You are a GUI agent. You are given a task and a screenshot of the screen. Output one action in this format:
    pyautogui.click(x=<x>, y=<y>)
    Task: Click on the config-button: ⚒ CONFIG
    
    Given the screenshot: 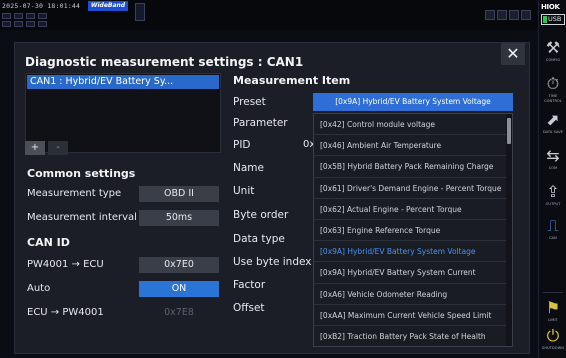 What is the action you would take?
    pyautogui.click(x=553, y=55)
    